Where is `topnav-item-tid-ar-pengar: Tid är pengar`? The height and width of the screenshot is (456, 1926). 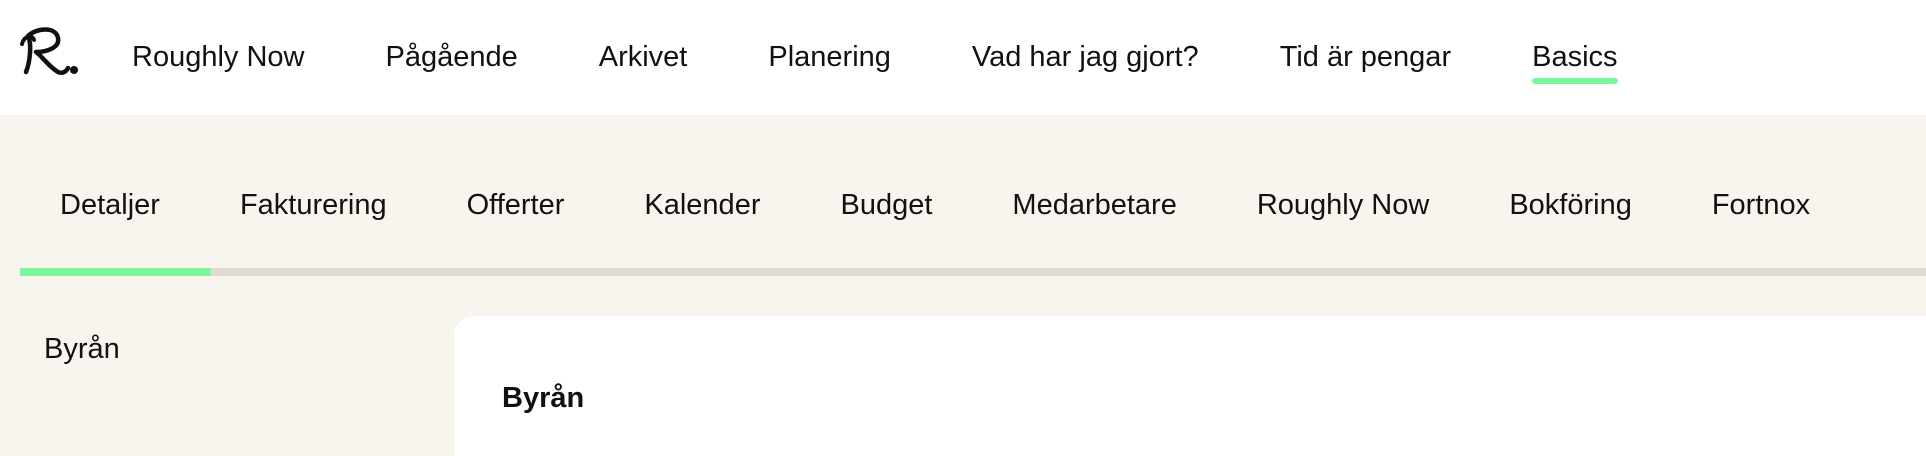
topnav-item-tid-ar-pengar: Tid är pengar is located at coordinates (1365, 57).